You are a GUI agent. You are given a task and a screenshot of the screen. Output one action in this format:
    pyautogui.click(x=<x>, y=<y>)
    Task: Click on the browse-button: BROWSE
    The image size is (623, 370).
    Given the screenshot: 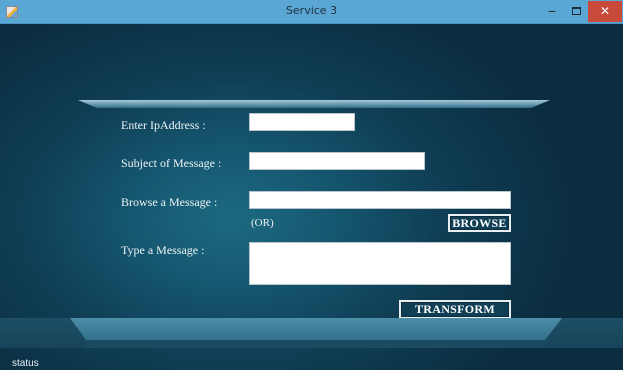 What is the action you would take?
    pyautogui.click(x=479, y=223)
    